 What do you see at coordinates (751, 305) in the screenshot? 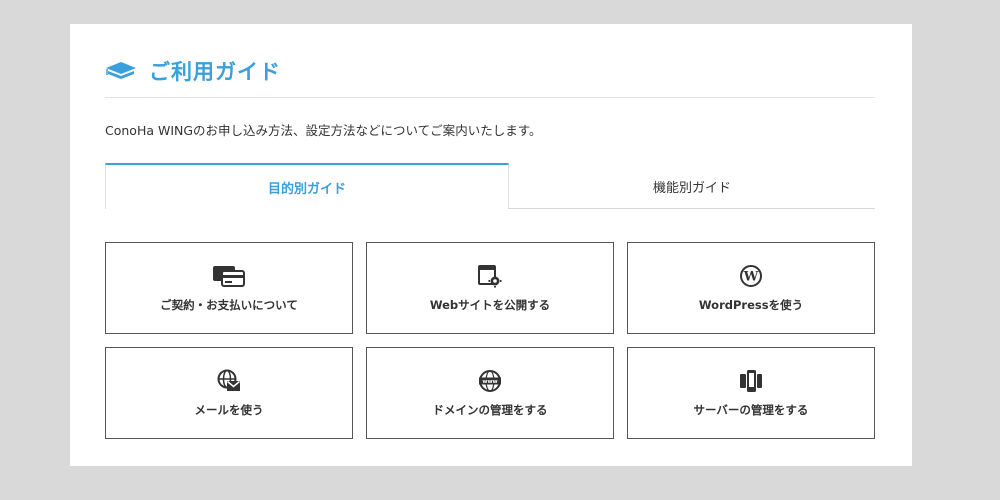
I see `card-label: WordPressを使う` at bounding box center [751, 305].